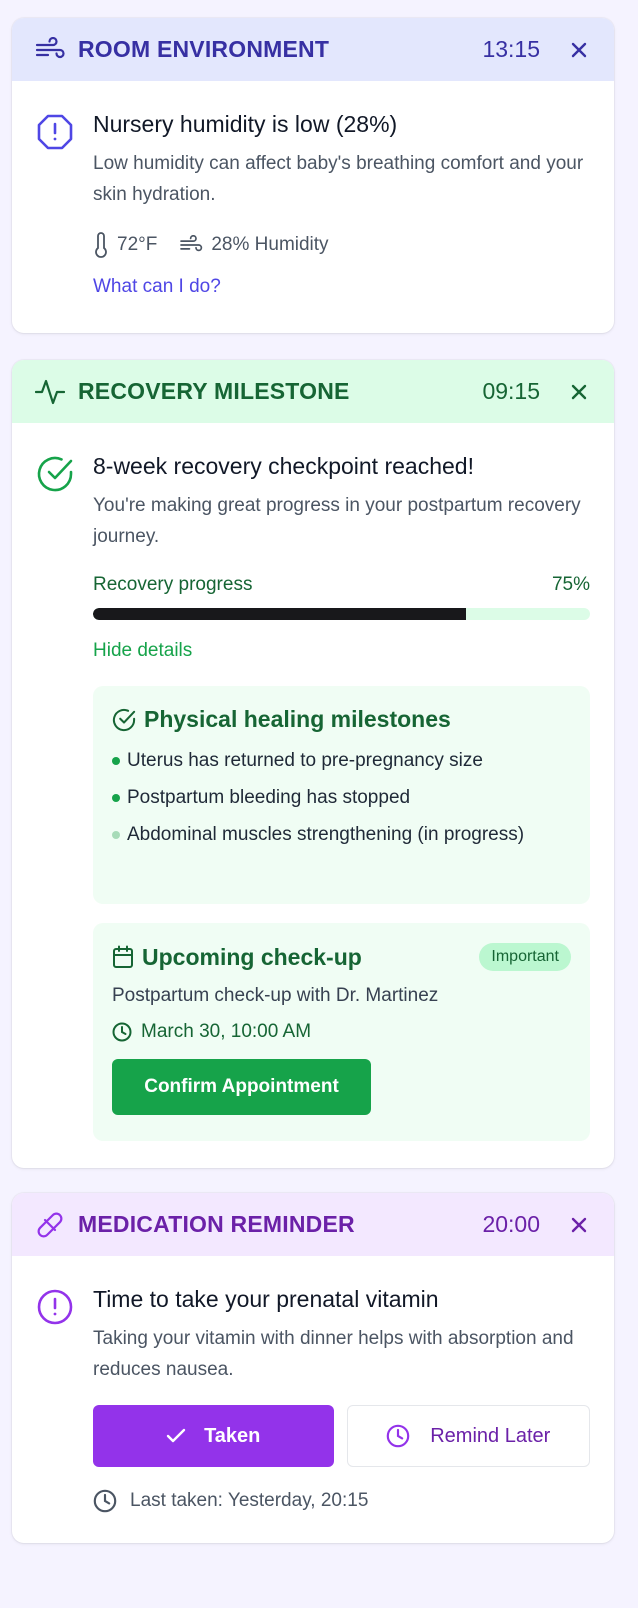 This screenshot has height=1608, width=638. I want to click on important-badge: Important, so click(525, 957).